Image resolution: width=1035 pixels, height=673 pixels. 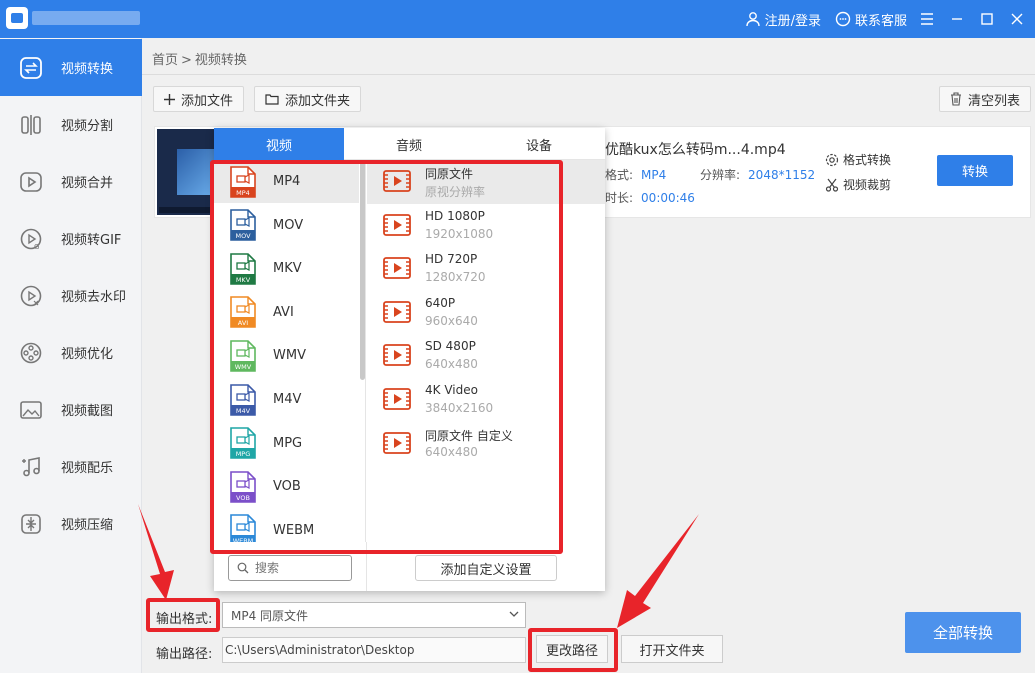 I want to click on app-title-blurred, so click(x=86, y=18).